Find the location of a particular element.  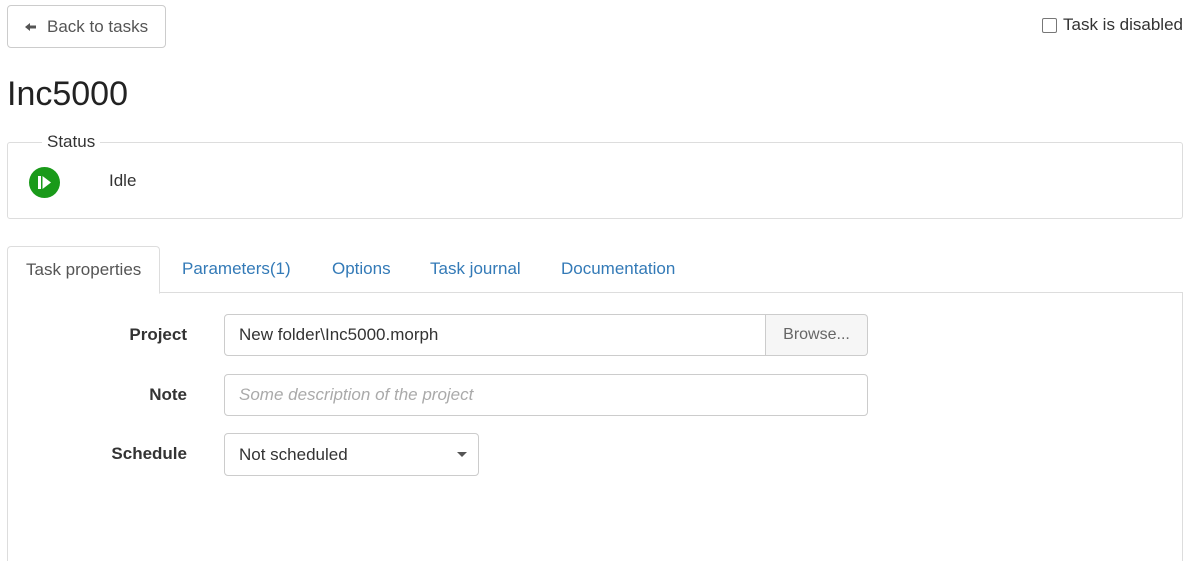

back-to-tasks-button: Back to tasks is located at coordinates (86, 26).